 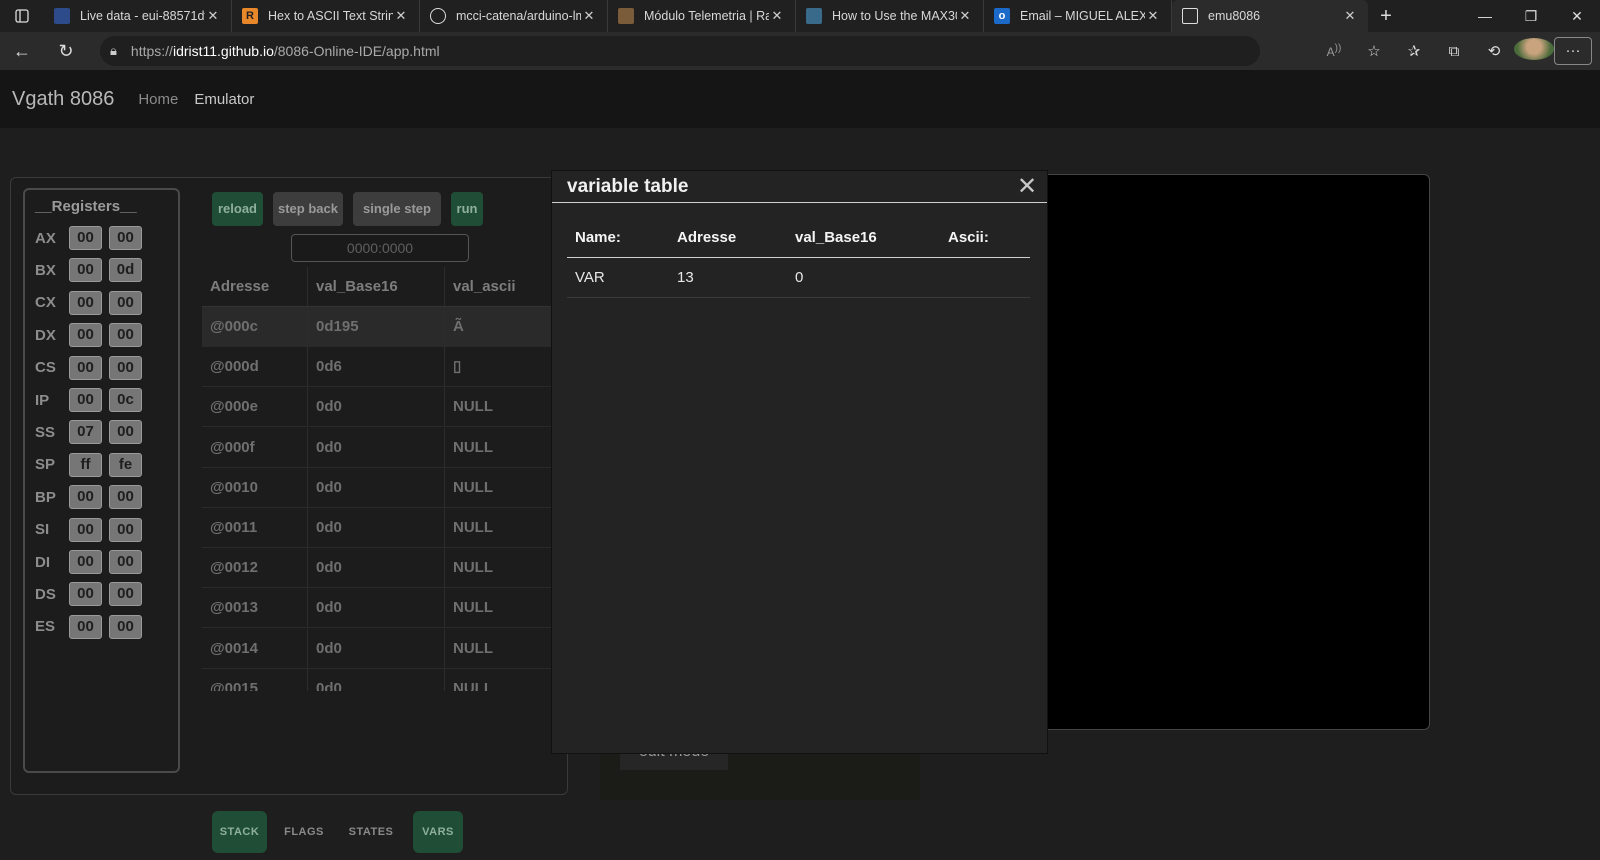 I want to click on table-row: VAR 13 0, so click(x=798, y=278).